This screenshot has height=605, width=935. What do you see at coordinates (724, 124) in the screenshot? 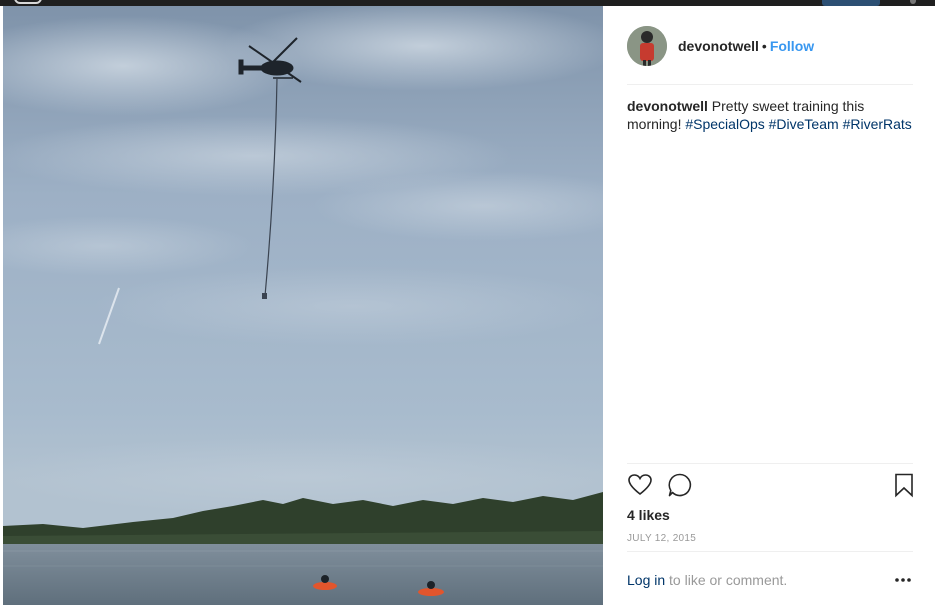
I see `hashtag-special-ops: #SpecialOps` at bounding box center [724, 124].